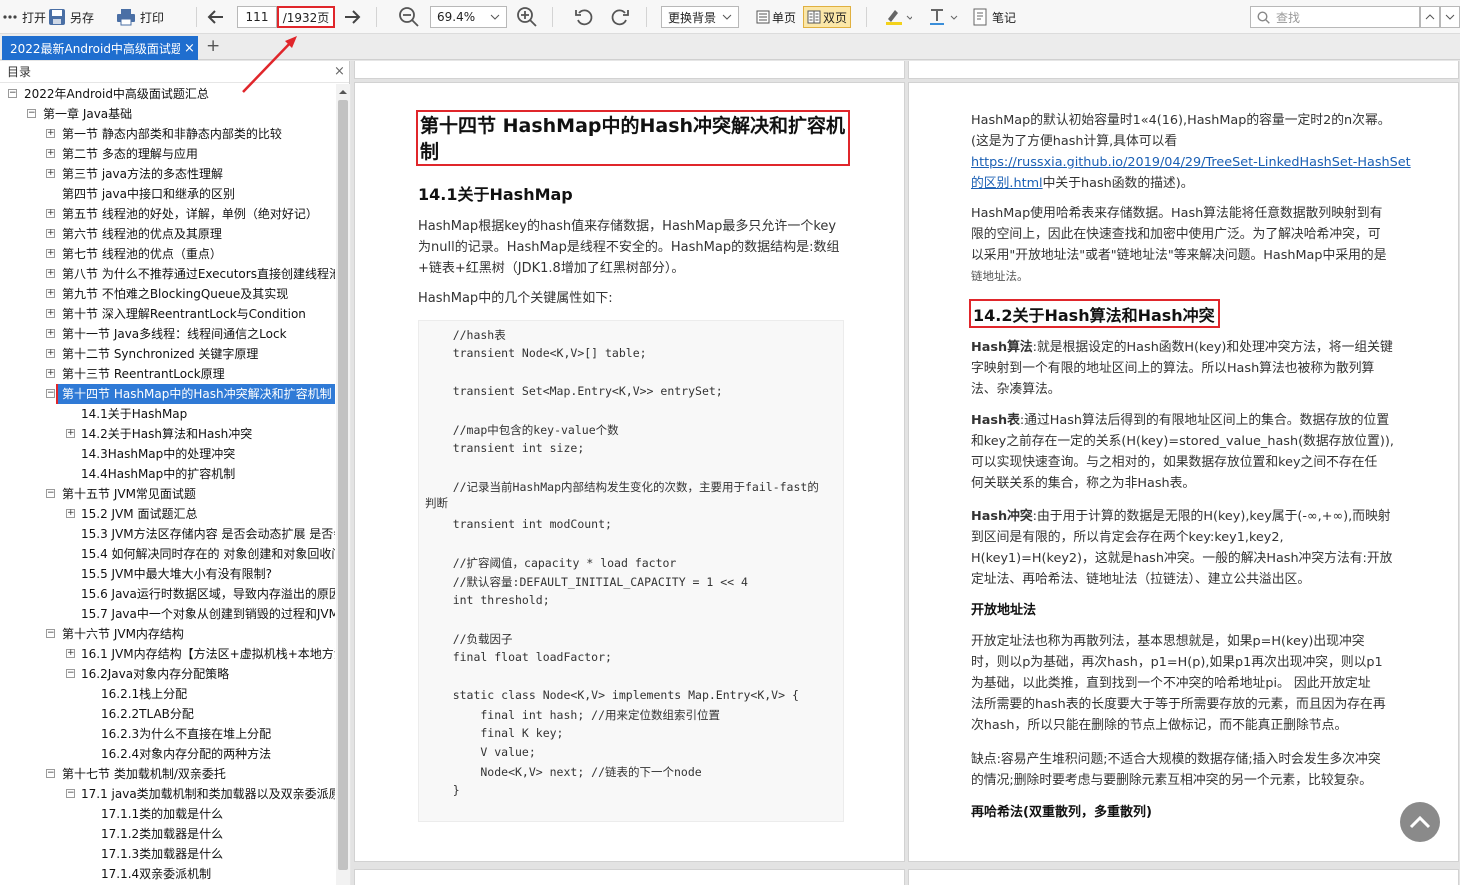 The height and width of the screenshot is (885, 1460). I want to click on search-up-button, so click(1430, 17).